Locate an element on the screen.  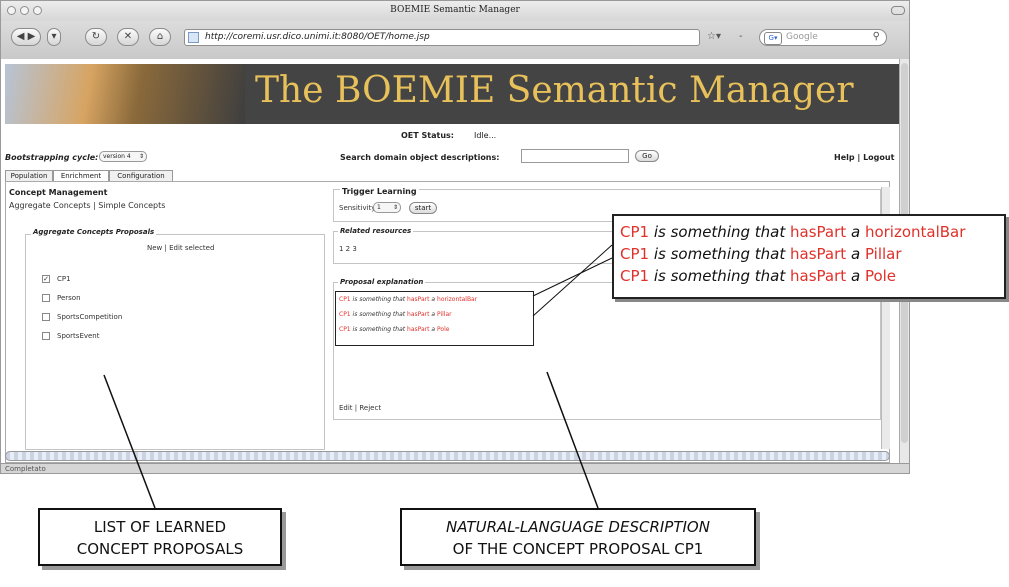
zoom-line3-object: Pole is located at coordinates (880, 276).